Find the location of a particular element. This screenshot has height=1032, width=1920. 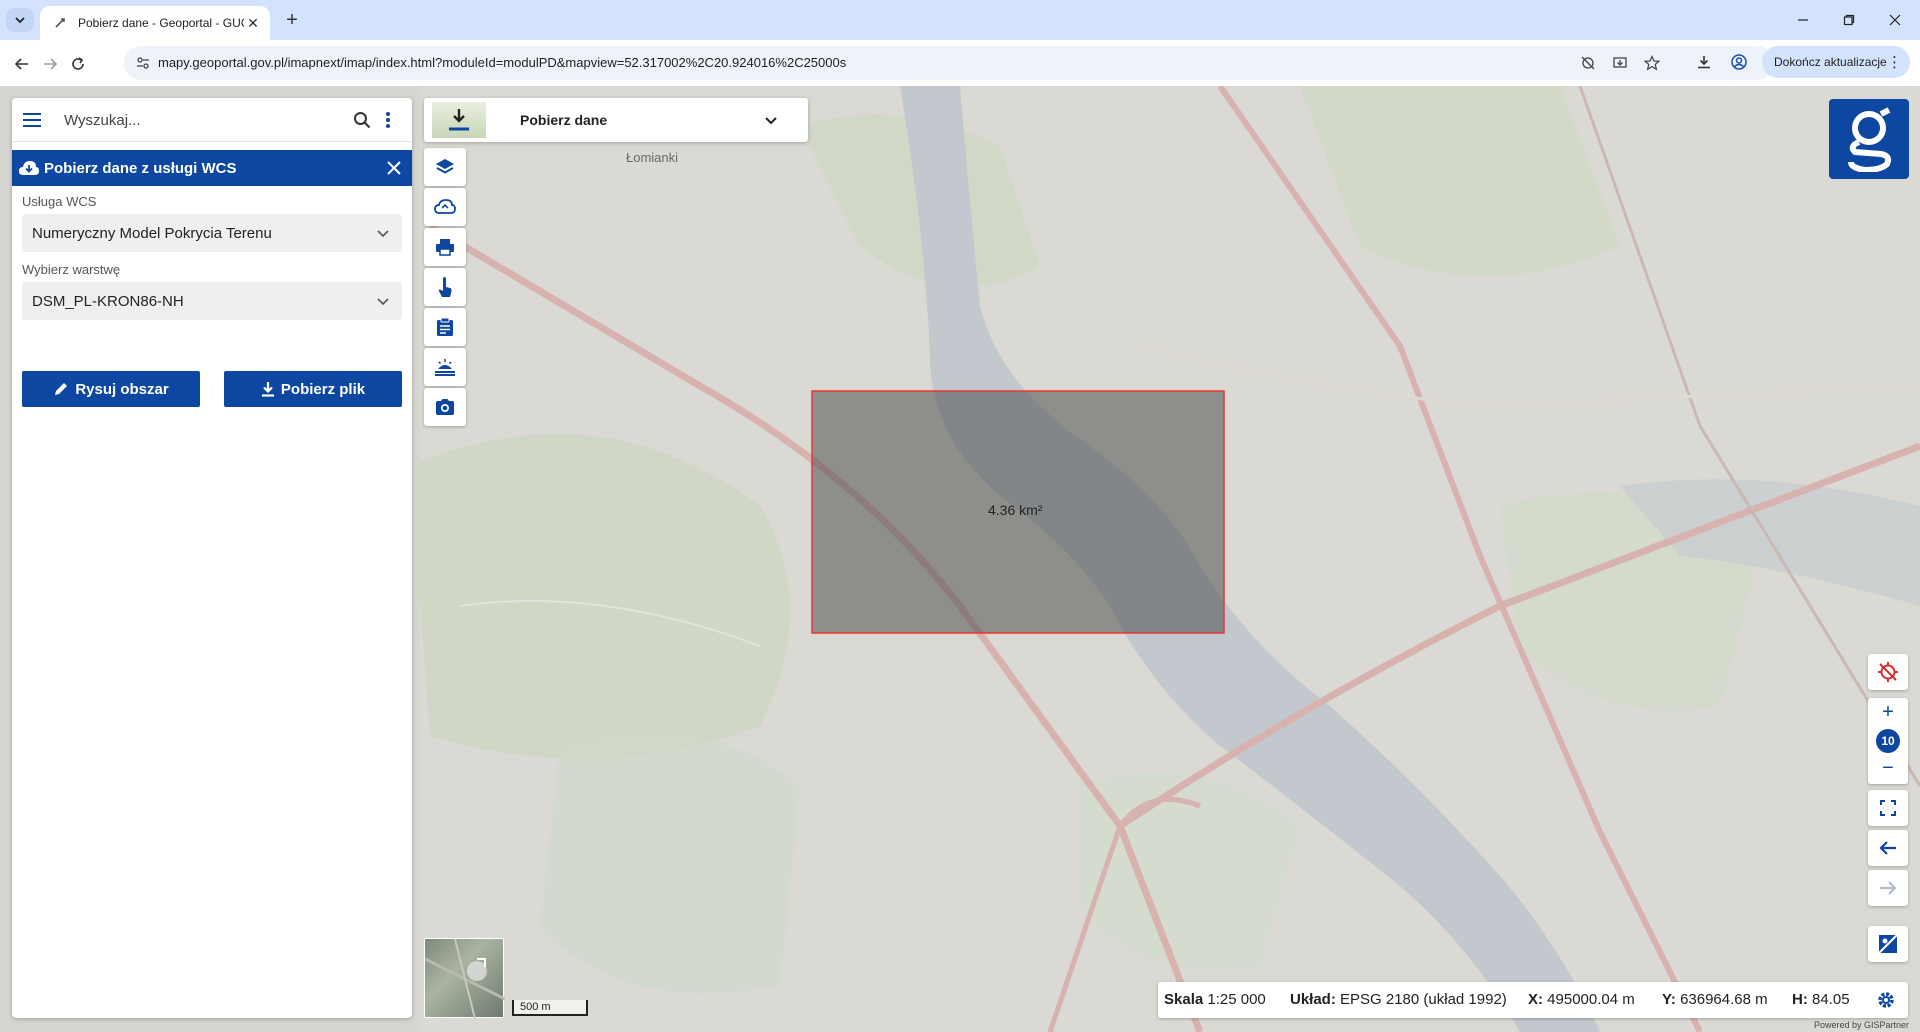

back-button is located at coordinates (22, 64).